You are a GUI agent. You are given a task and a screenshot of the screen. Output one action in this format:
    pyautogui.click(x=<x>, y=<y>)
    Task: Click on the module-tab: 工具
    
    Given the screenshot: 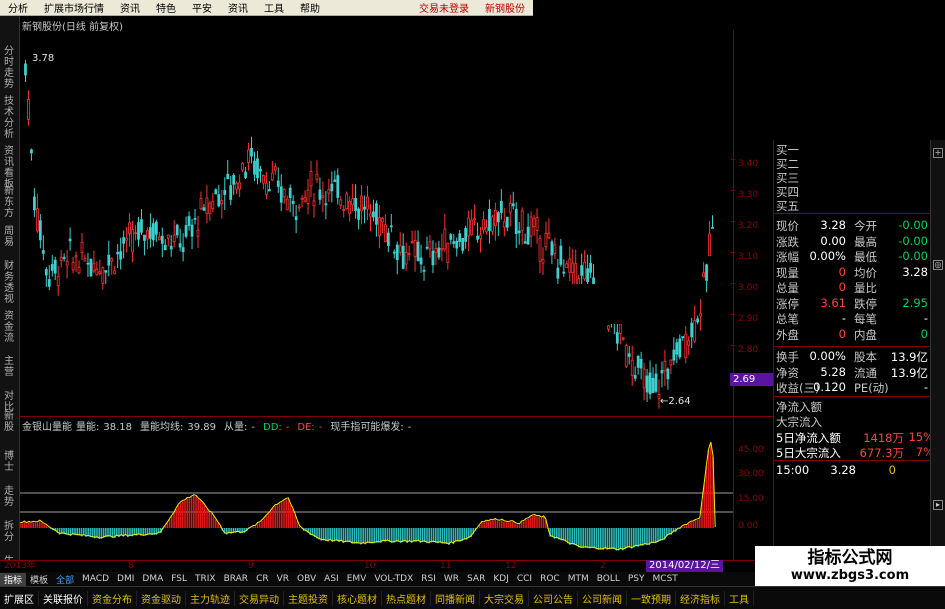 What is the action you would take?
    pyautogui.click(x=739, y=598)
    